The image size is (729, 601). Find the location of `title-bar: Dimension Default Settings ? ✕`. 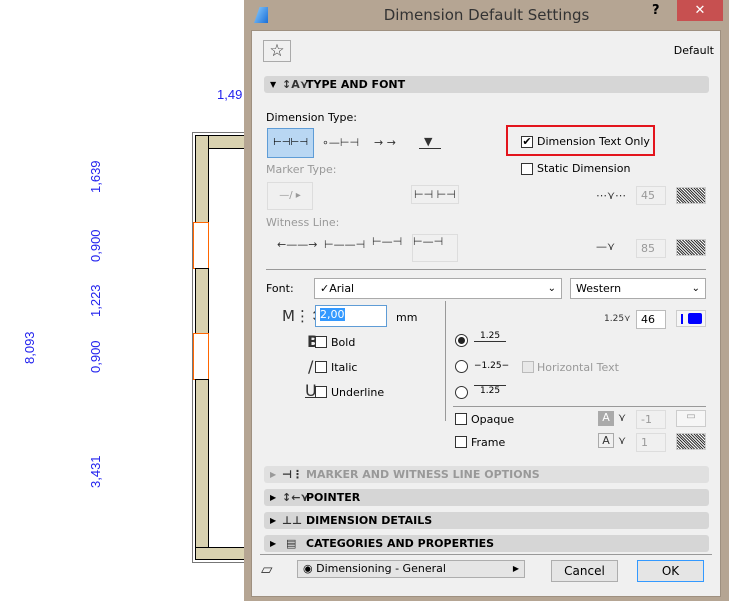

title-bar: Dimension Default Settings ? ✕ is located at coordinates (486, 15).